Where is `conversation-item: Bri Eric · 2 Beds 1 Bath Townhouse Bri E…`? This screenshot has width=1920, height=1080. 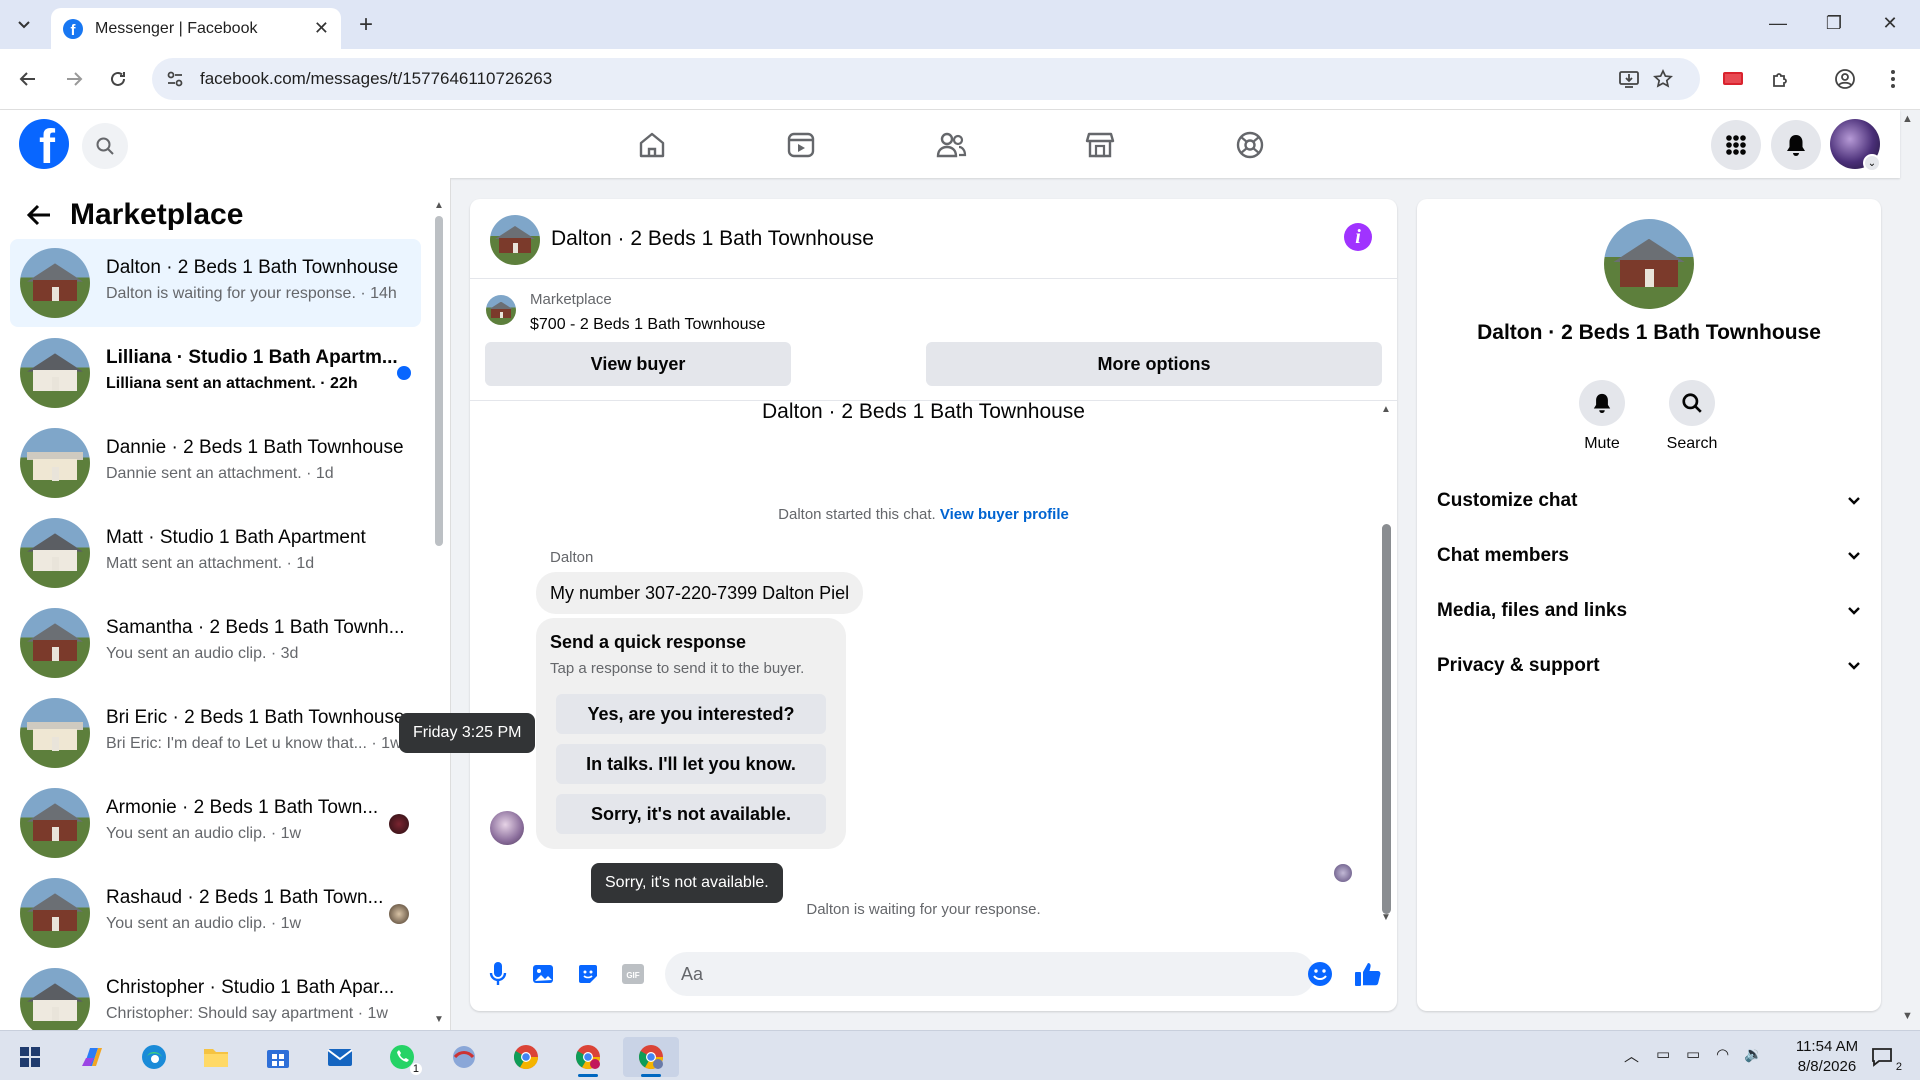 conversation-item: Bri Eric · 2 Beds 1 Bath Townhouse Bri E… is located at coordinates (215, 733).